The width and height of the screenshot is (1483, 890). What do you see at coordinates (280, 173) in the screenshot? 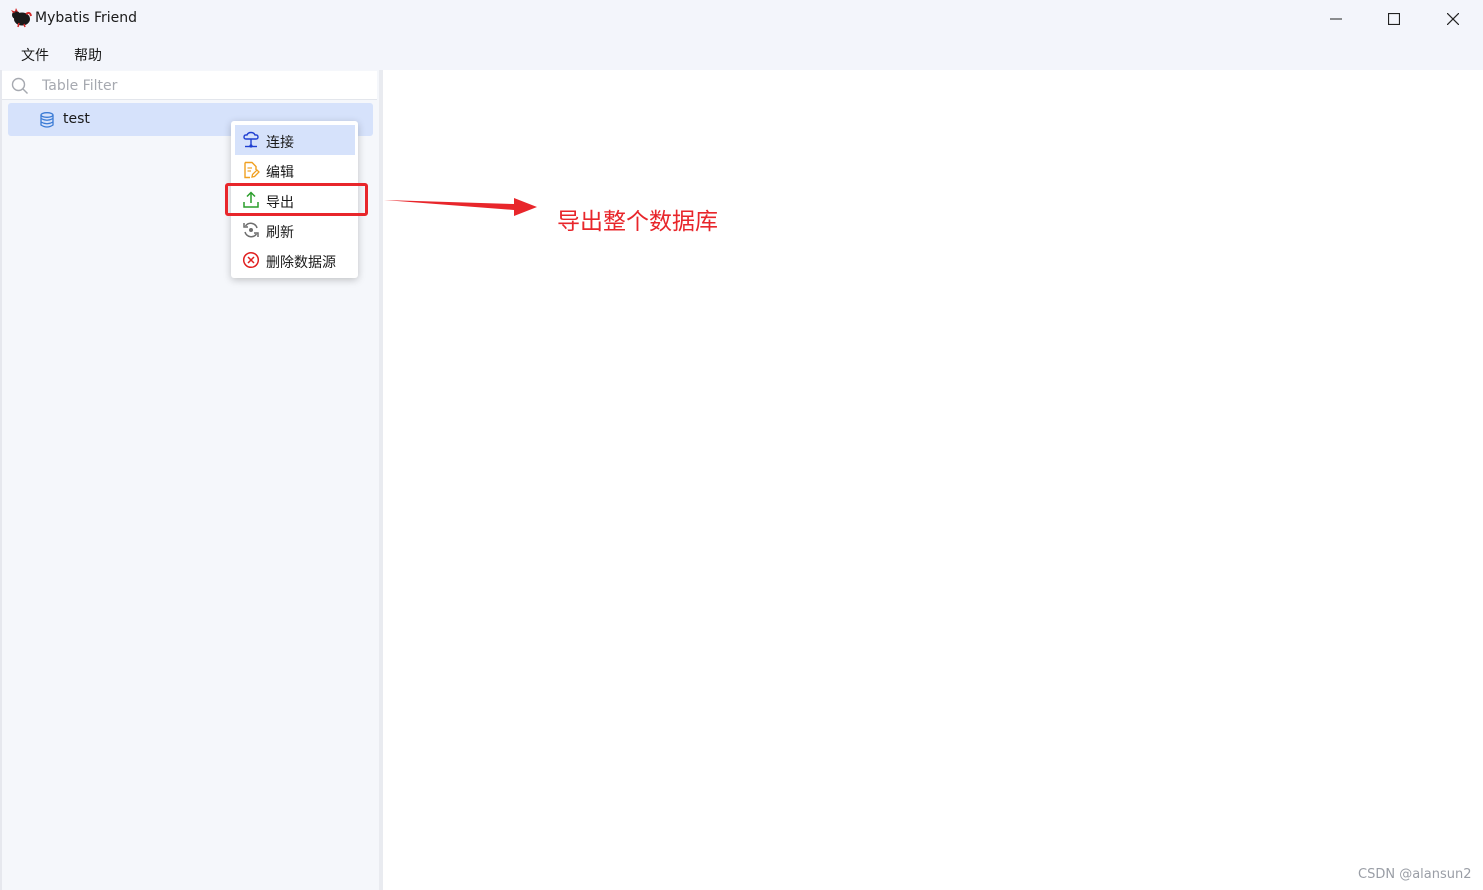
I see `context-menu-label: 编辑` at bounding box center [280, 173].